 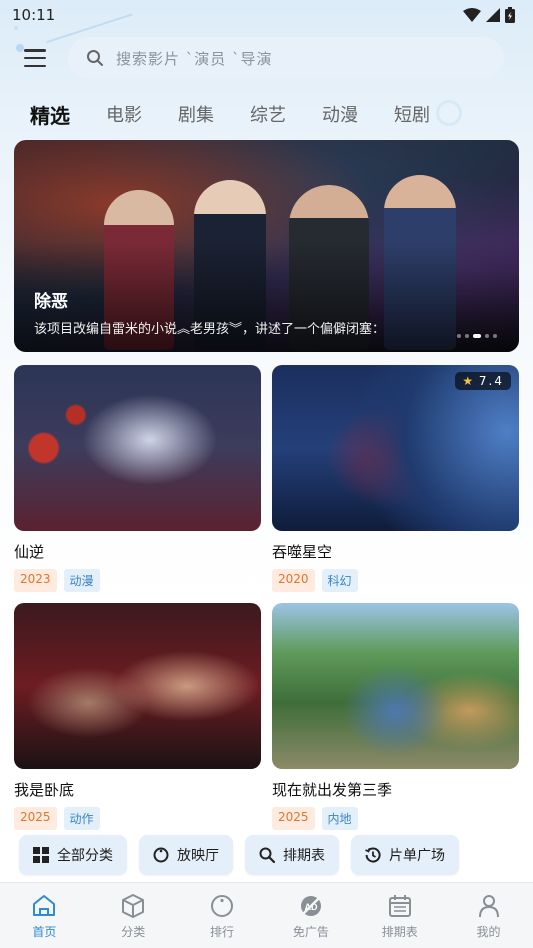 I want to click on tab-movies: 电影, so click(x=124, y=114).